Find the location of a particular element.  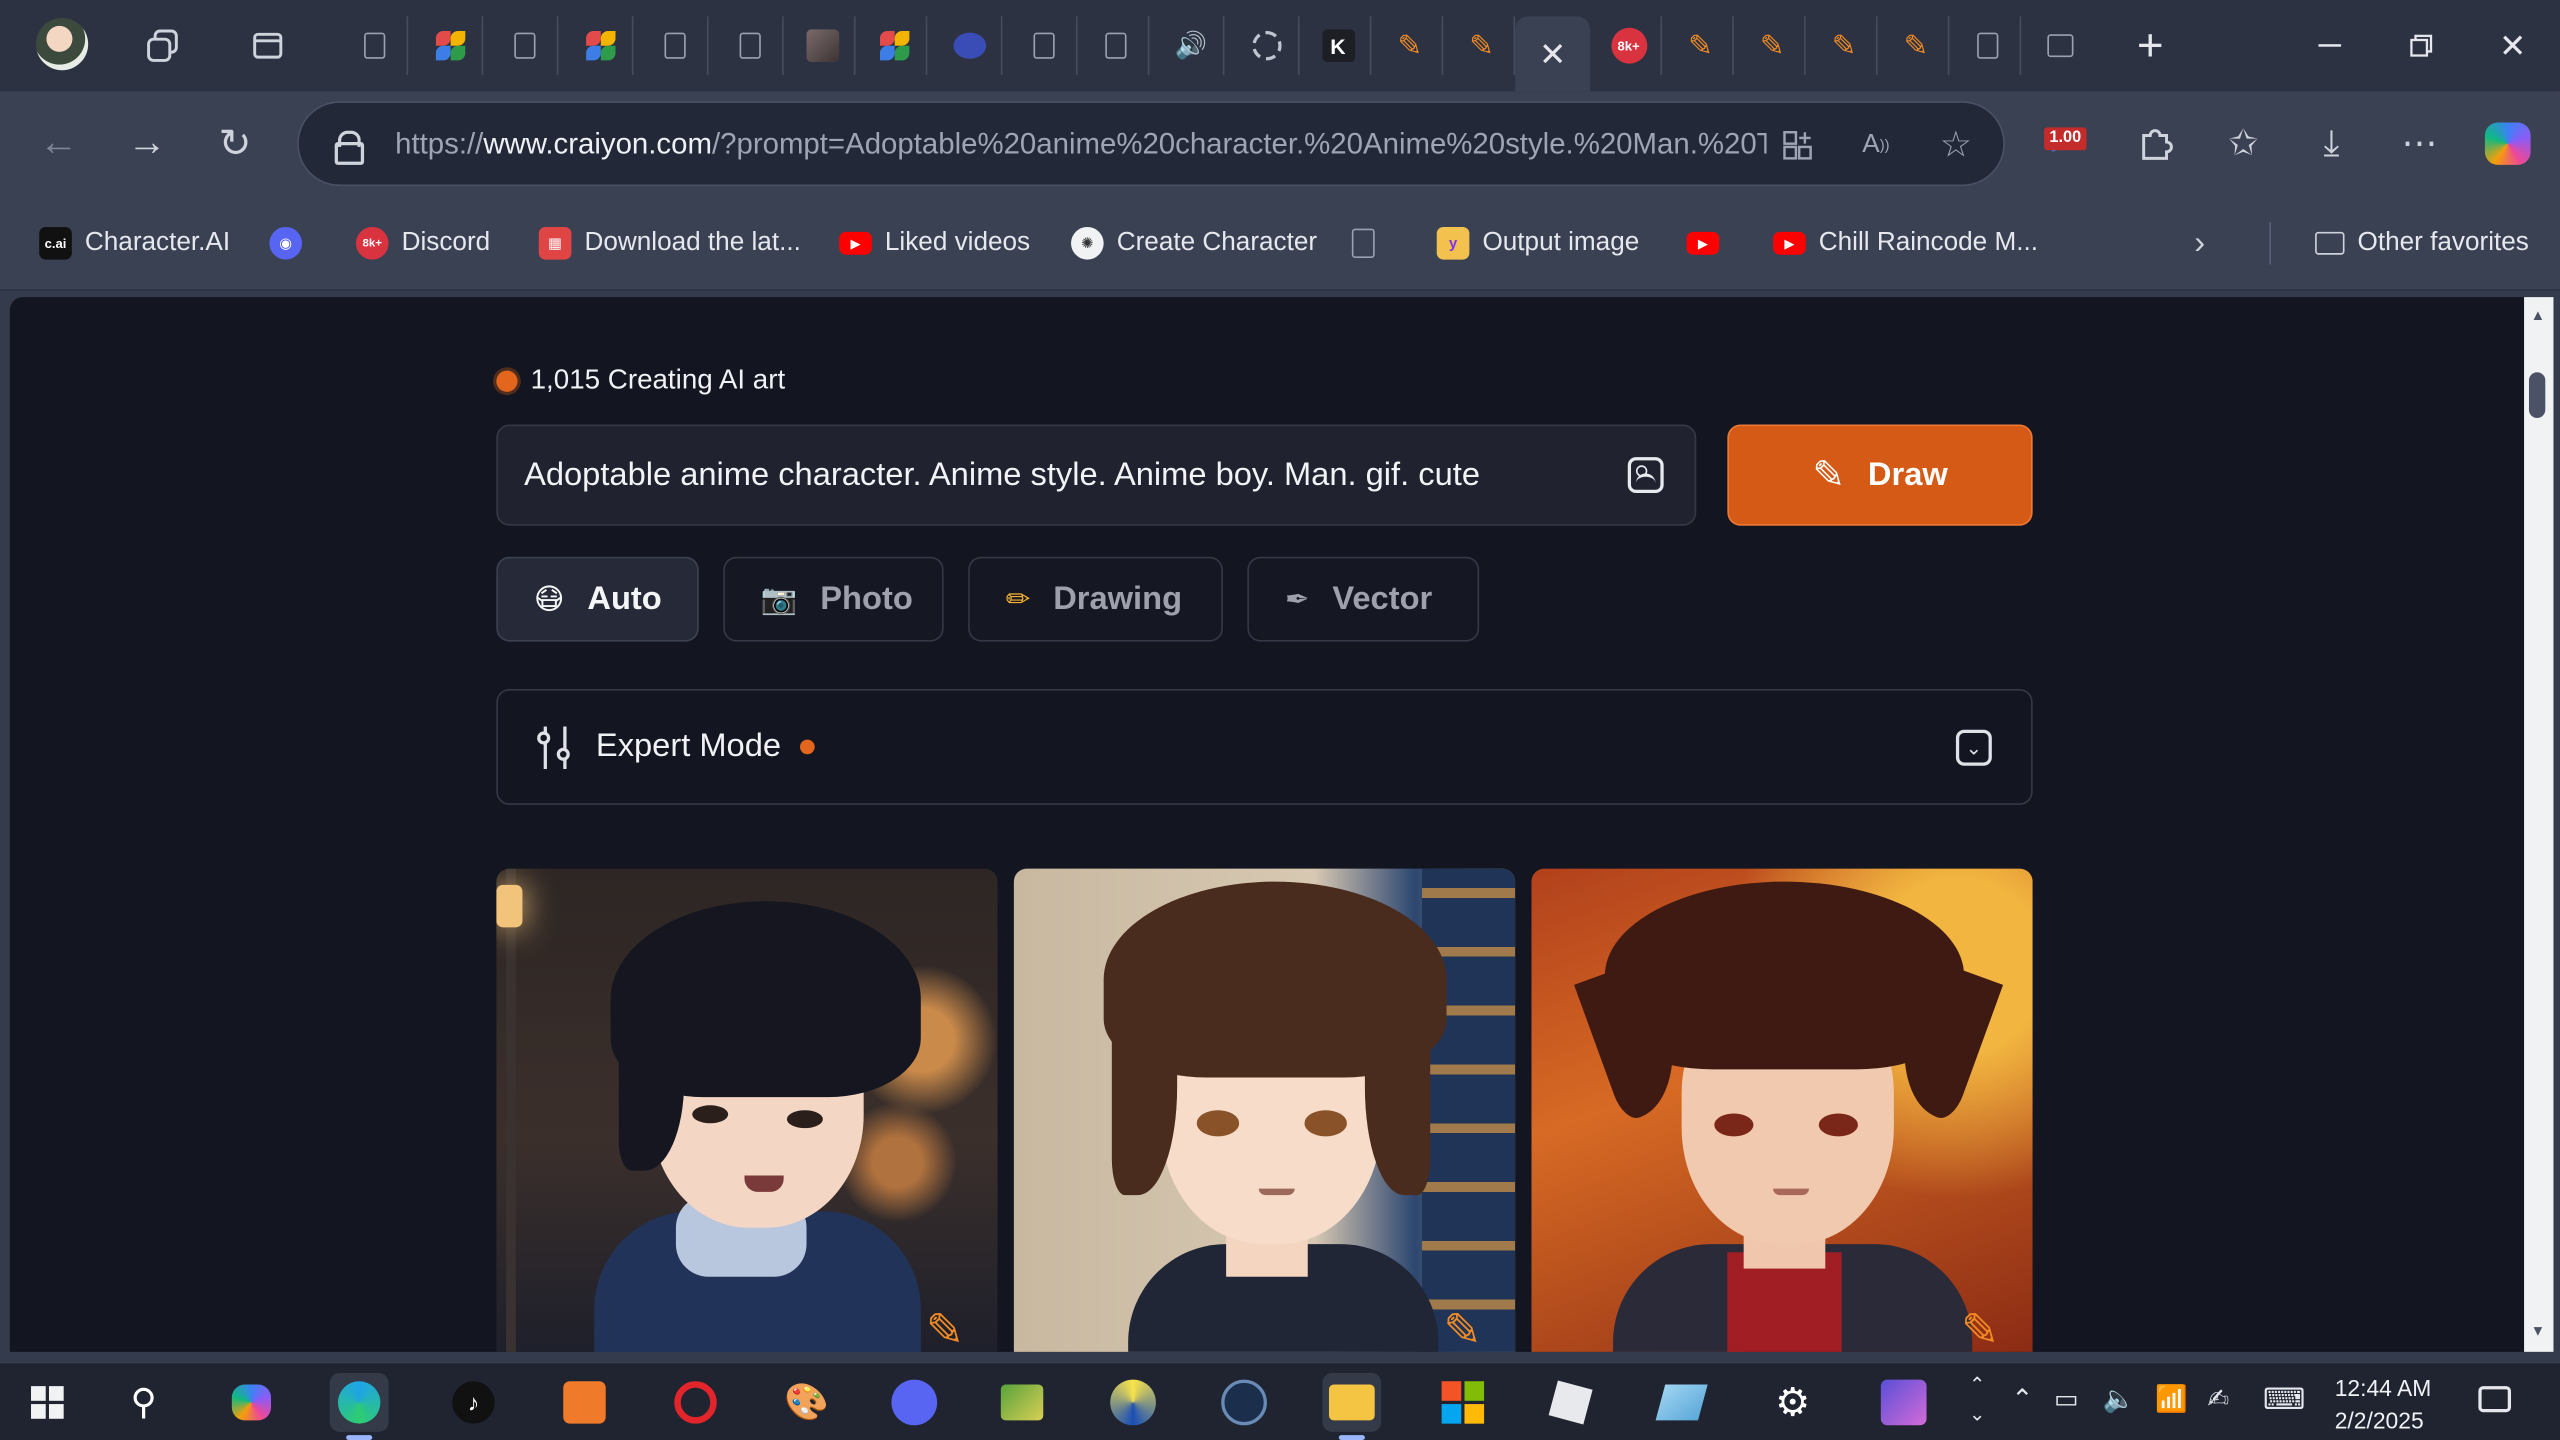

tab-k: K is located at coordinates (1339, 46).